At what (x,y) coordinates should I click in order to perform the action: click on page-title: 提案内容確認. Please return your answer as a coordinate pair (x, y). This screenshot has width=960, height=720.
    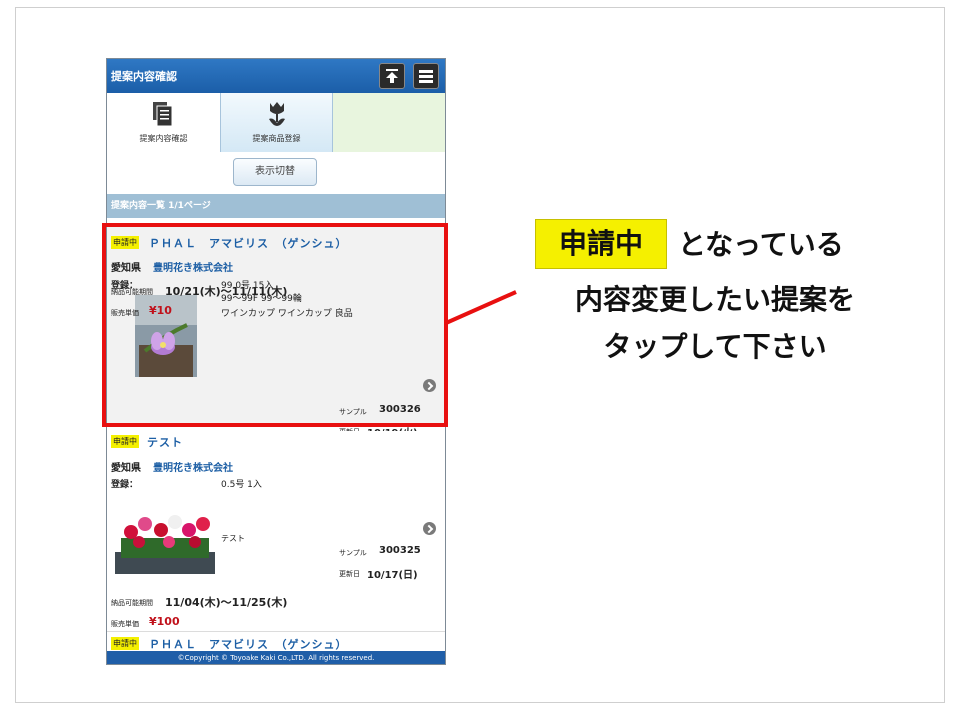
    Looking at the image, I should click on (144, 76).